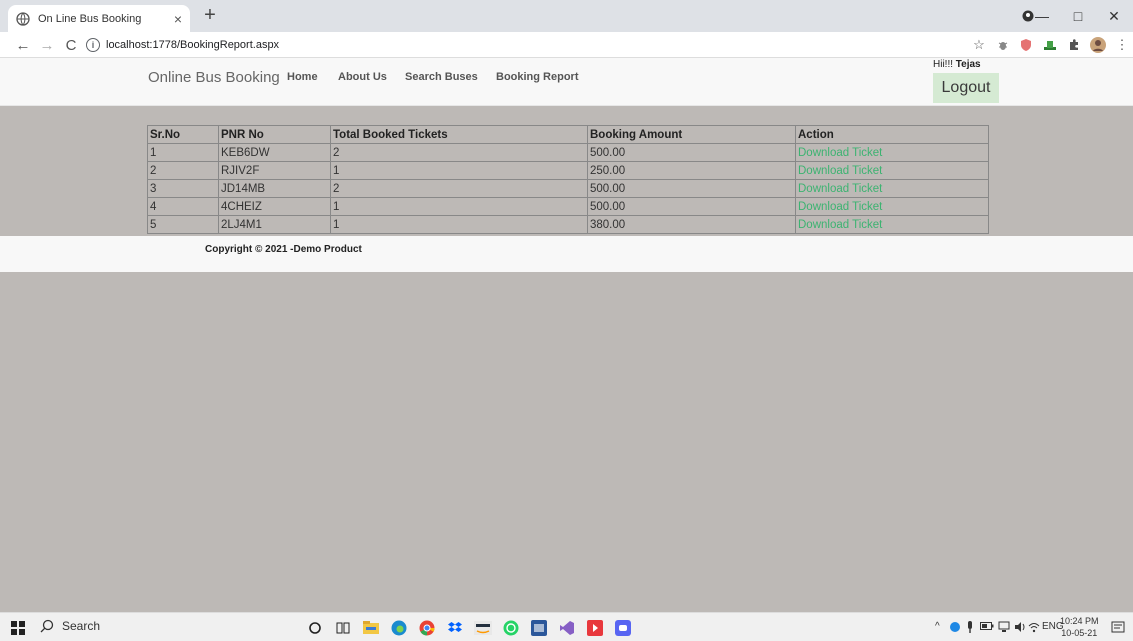 This screenshot has width=1133, height=641. I want to click on column-header: PNR No, so click(274, 134).